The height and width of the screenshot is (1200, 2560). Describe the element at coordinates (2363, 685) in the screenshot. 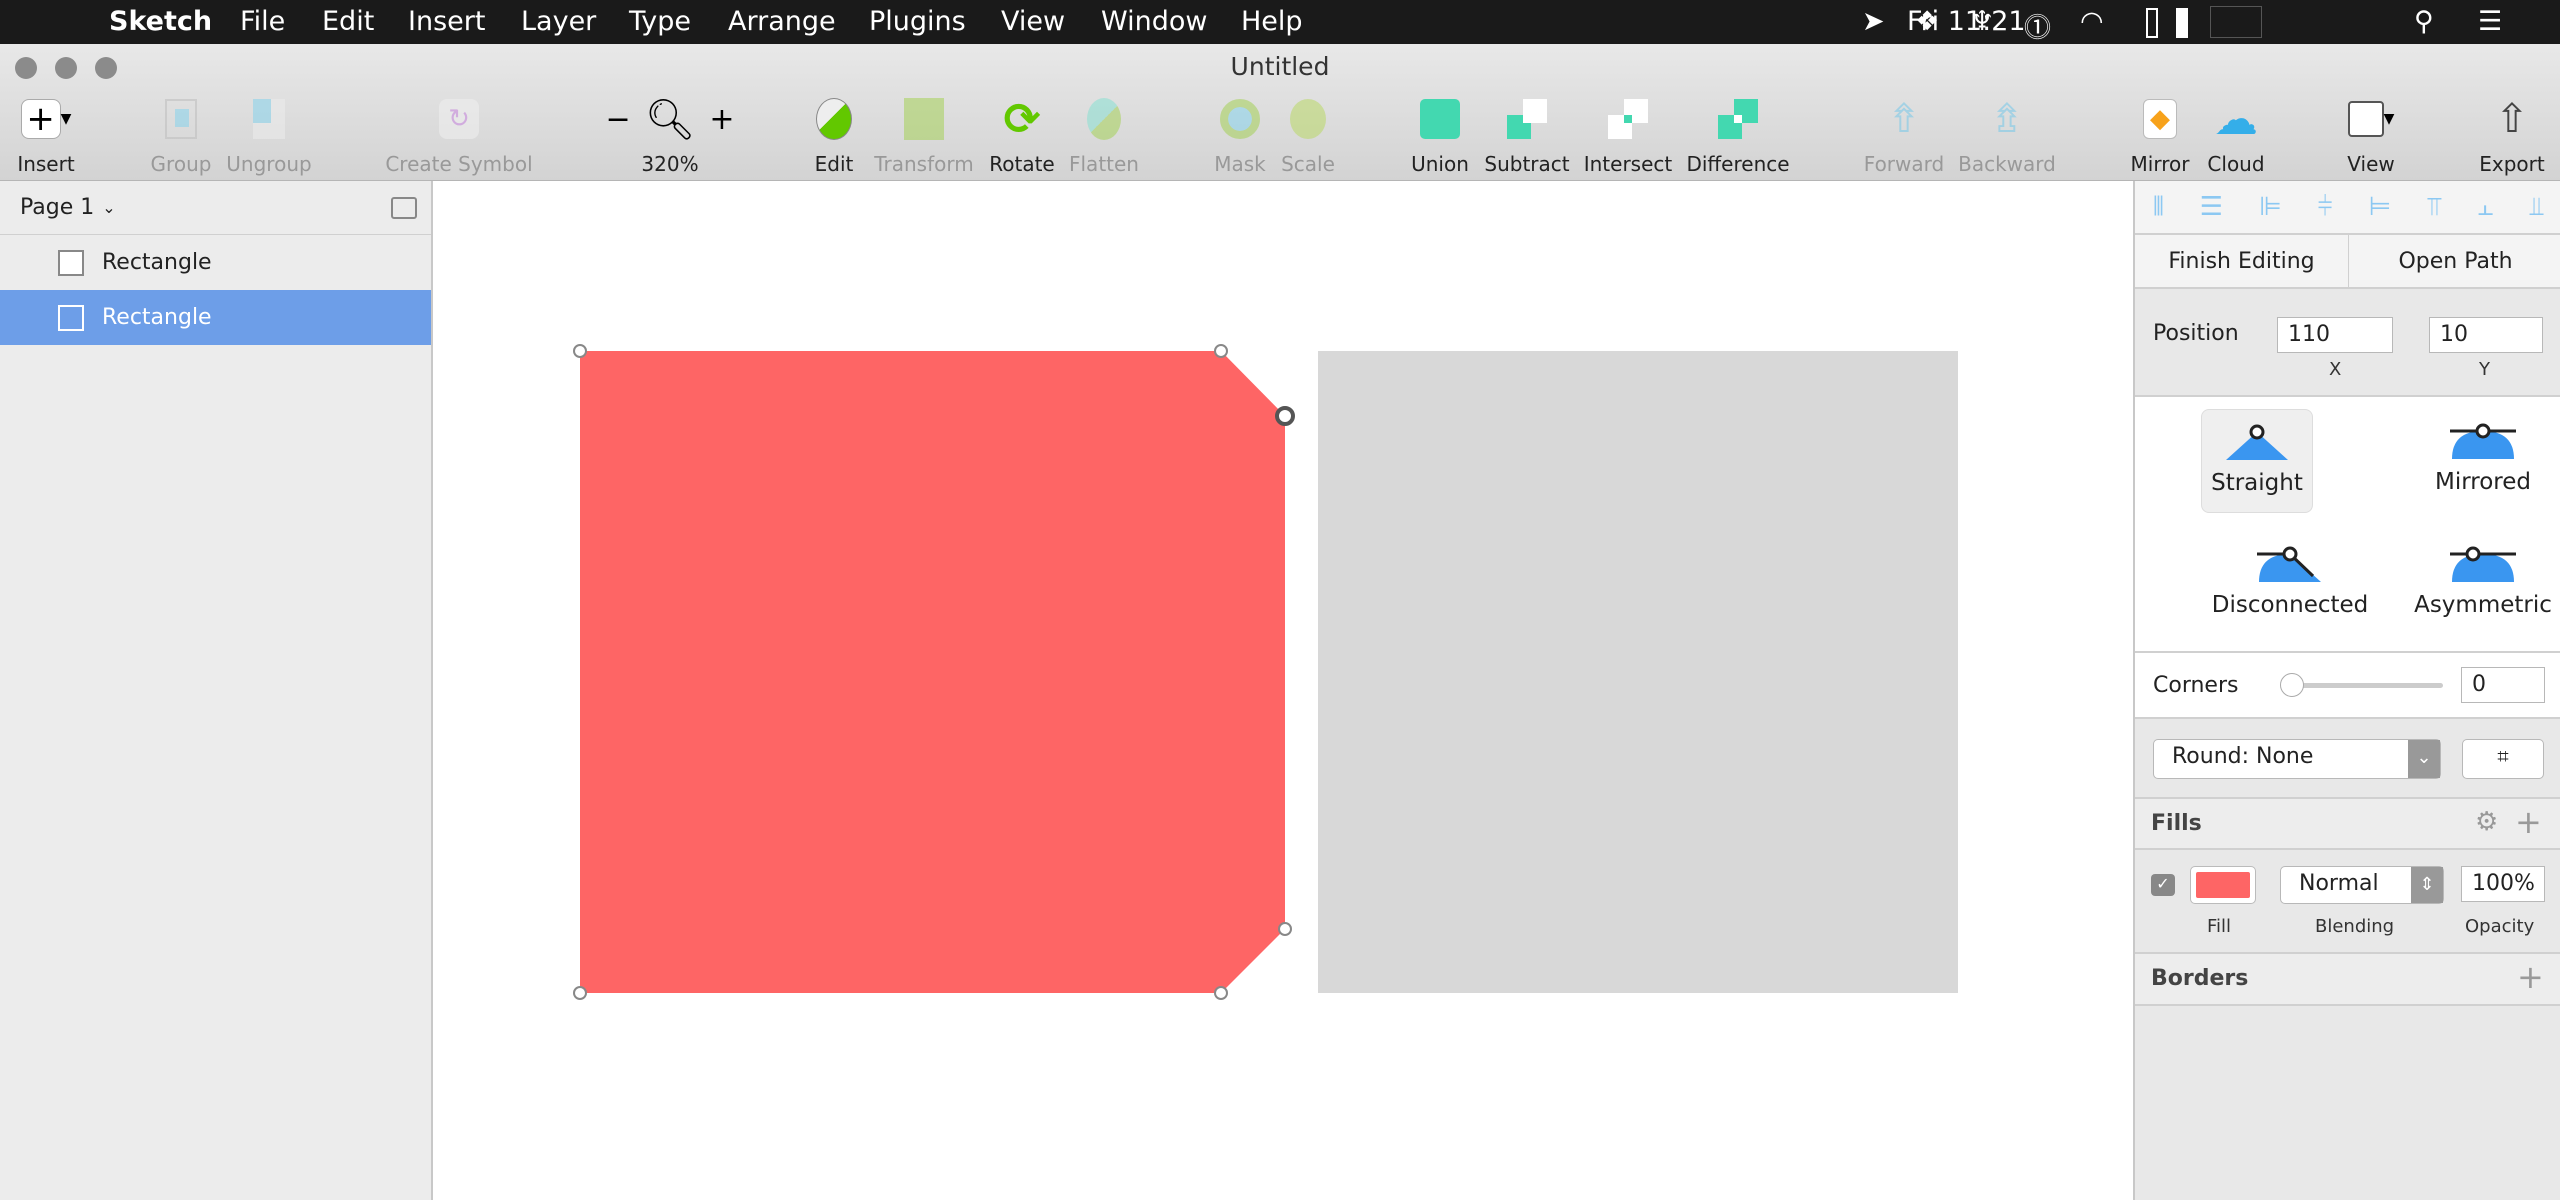

I see `corners-slider` at that location.